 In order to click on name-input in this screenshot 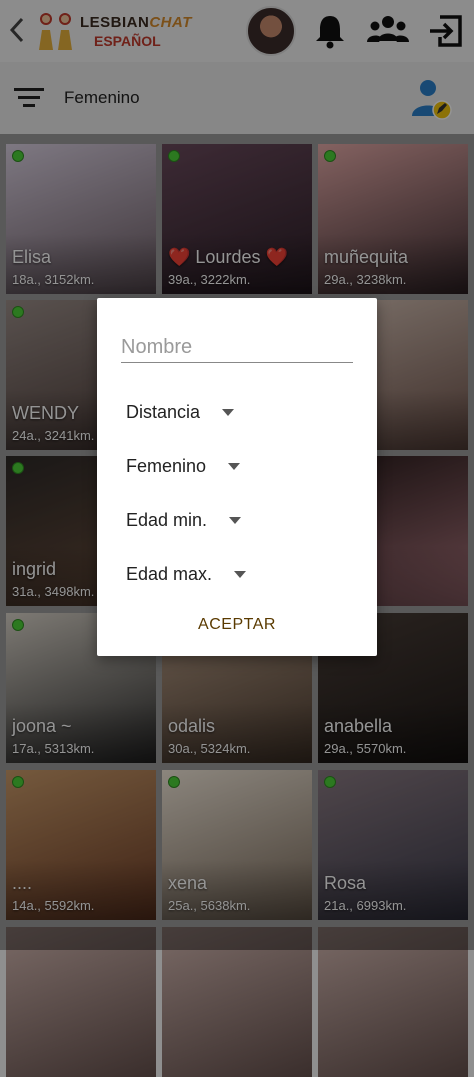, I will do `click(237, 347)`.